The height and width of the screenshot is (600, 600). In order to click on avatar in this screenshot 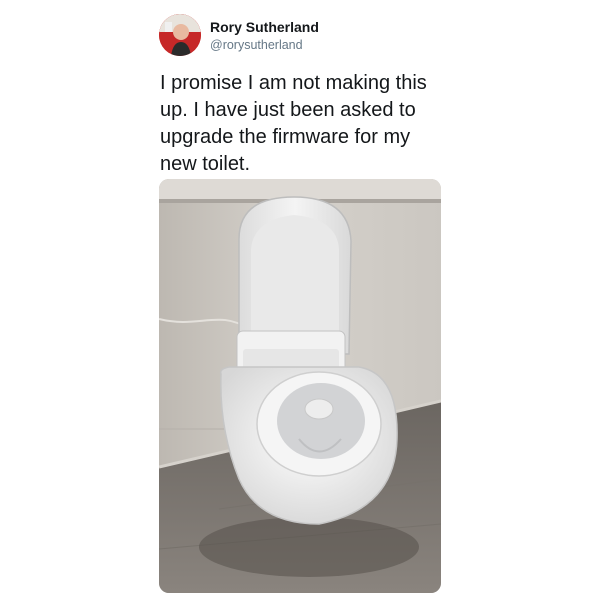, I will do `click(180, 35)`.